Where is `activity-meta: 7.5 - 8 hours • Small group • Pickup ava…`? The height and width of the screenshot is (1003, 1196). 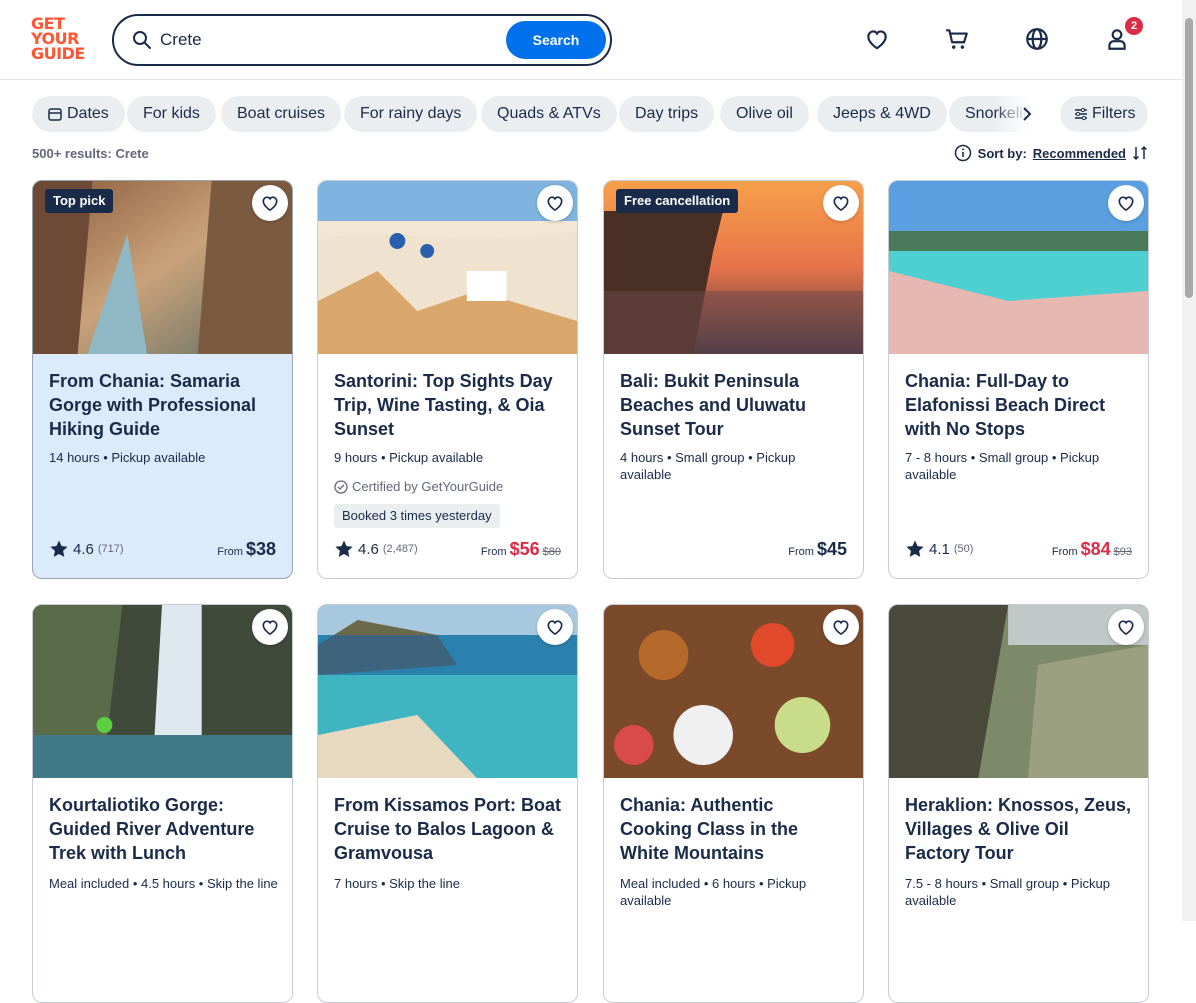 activity-meta: 7.5 - 8 hours • Small group • Pickup ava… is located at coordinates (1007, 892).